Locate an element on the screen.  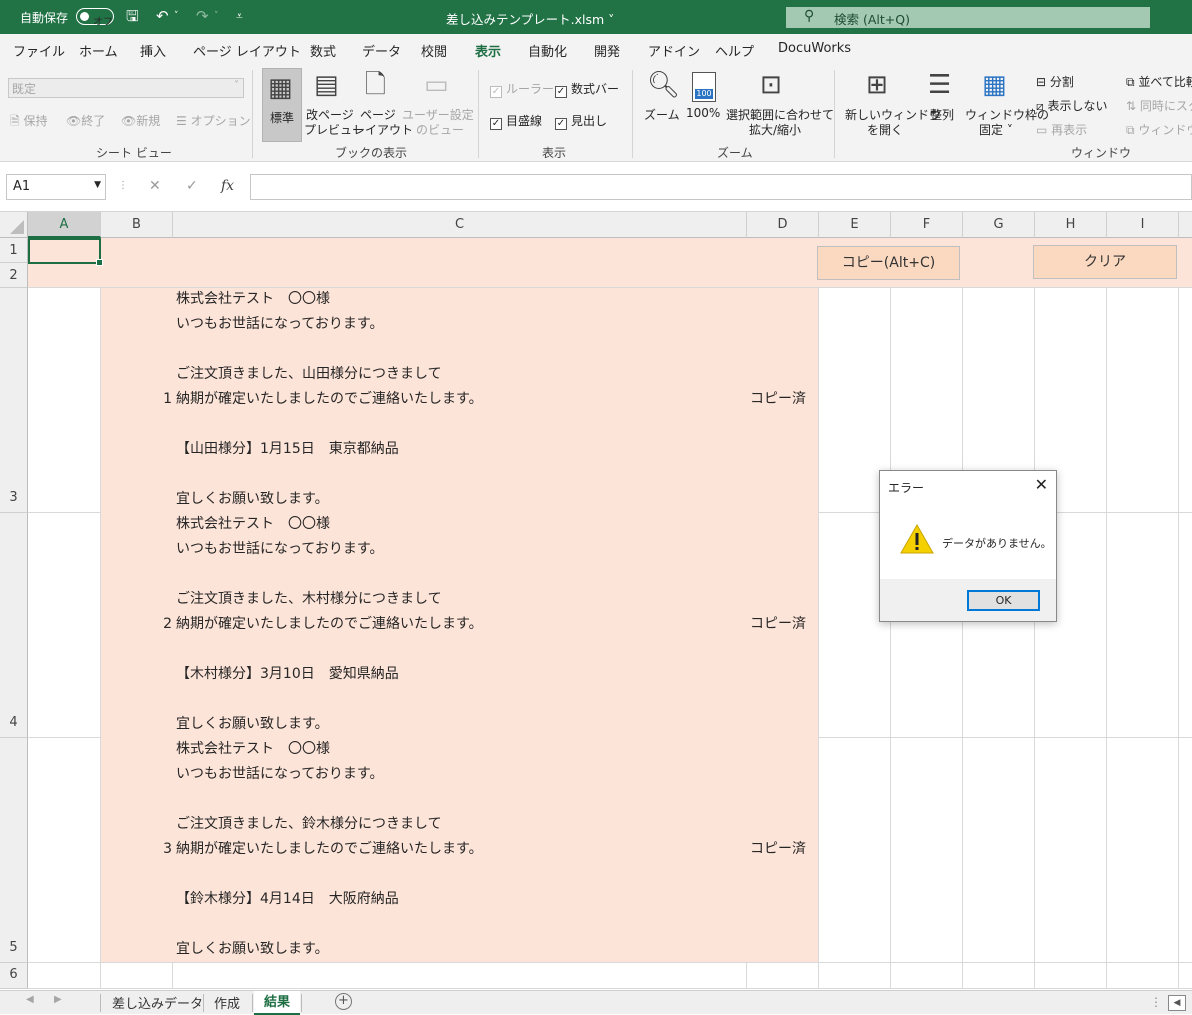
ruler-checkbox: ✓ ルーラー is located at coordinates (522, 89).